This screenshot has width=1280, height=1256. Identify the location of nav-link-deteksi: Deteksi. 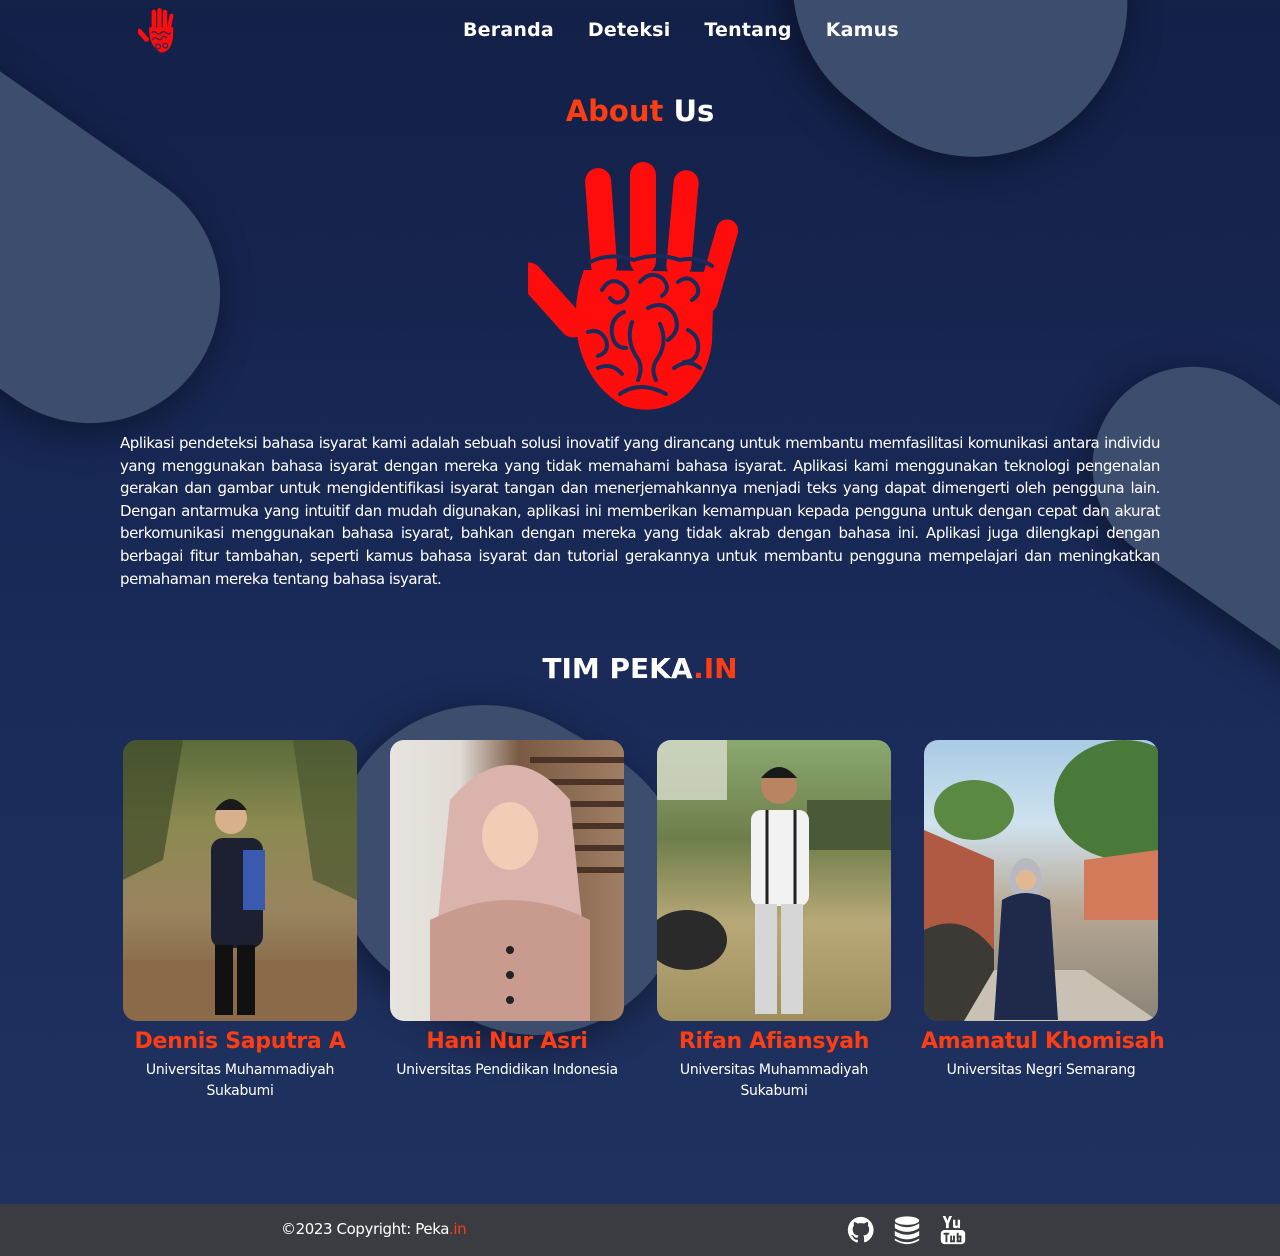
(629, 30).